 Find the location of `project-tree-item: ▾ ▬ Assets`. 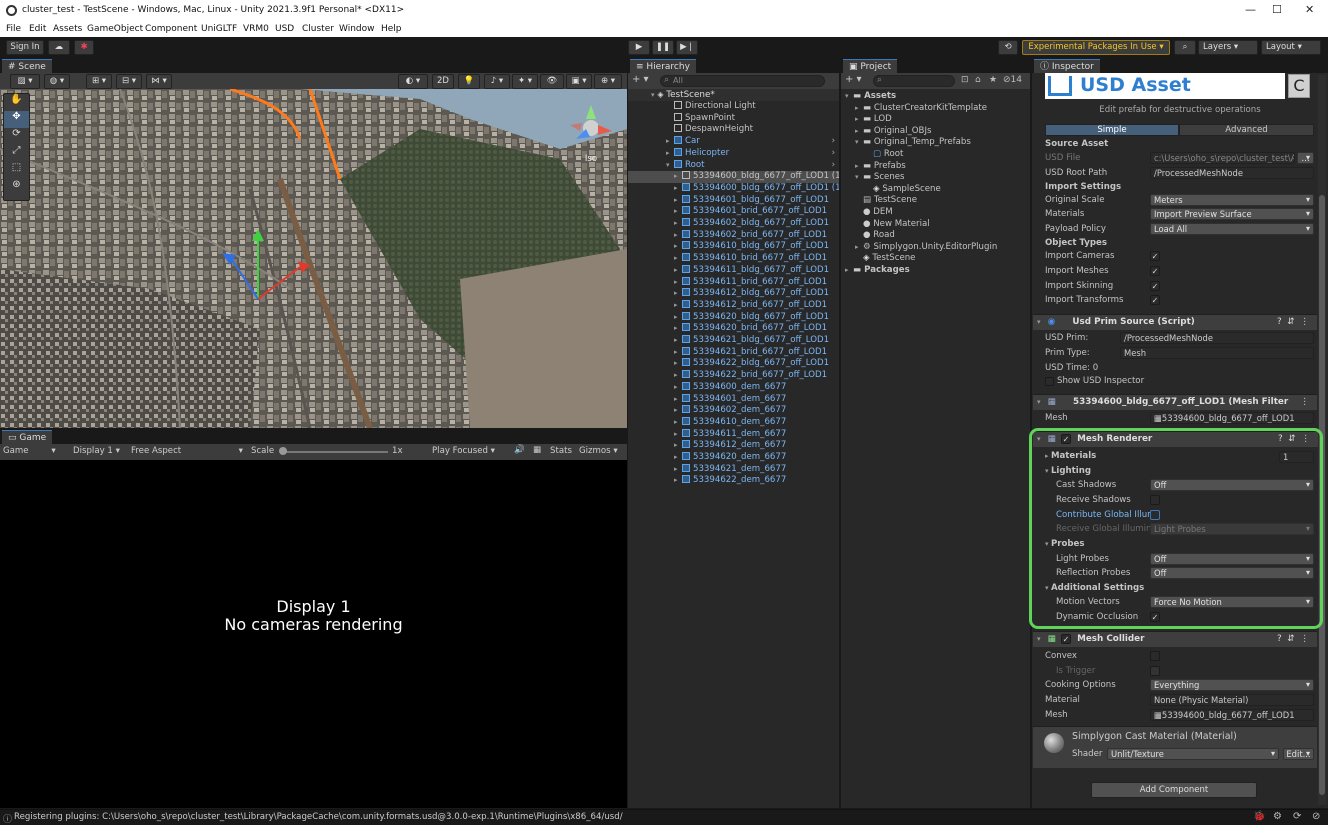

project-tree-item: ▾ ▬ Assets is located at coordinates (870, 96).